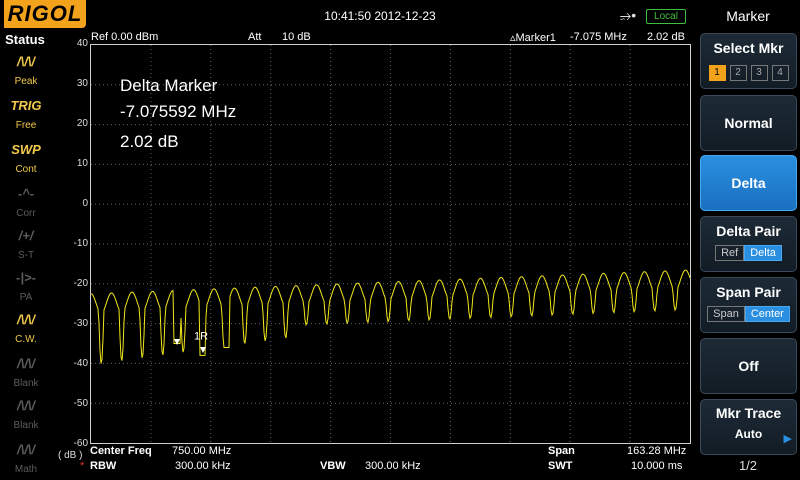  I want to click on datetime: 10:41:50 2012-12-23, so click(380, 16).